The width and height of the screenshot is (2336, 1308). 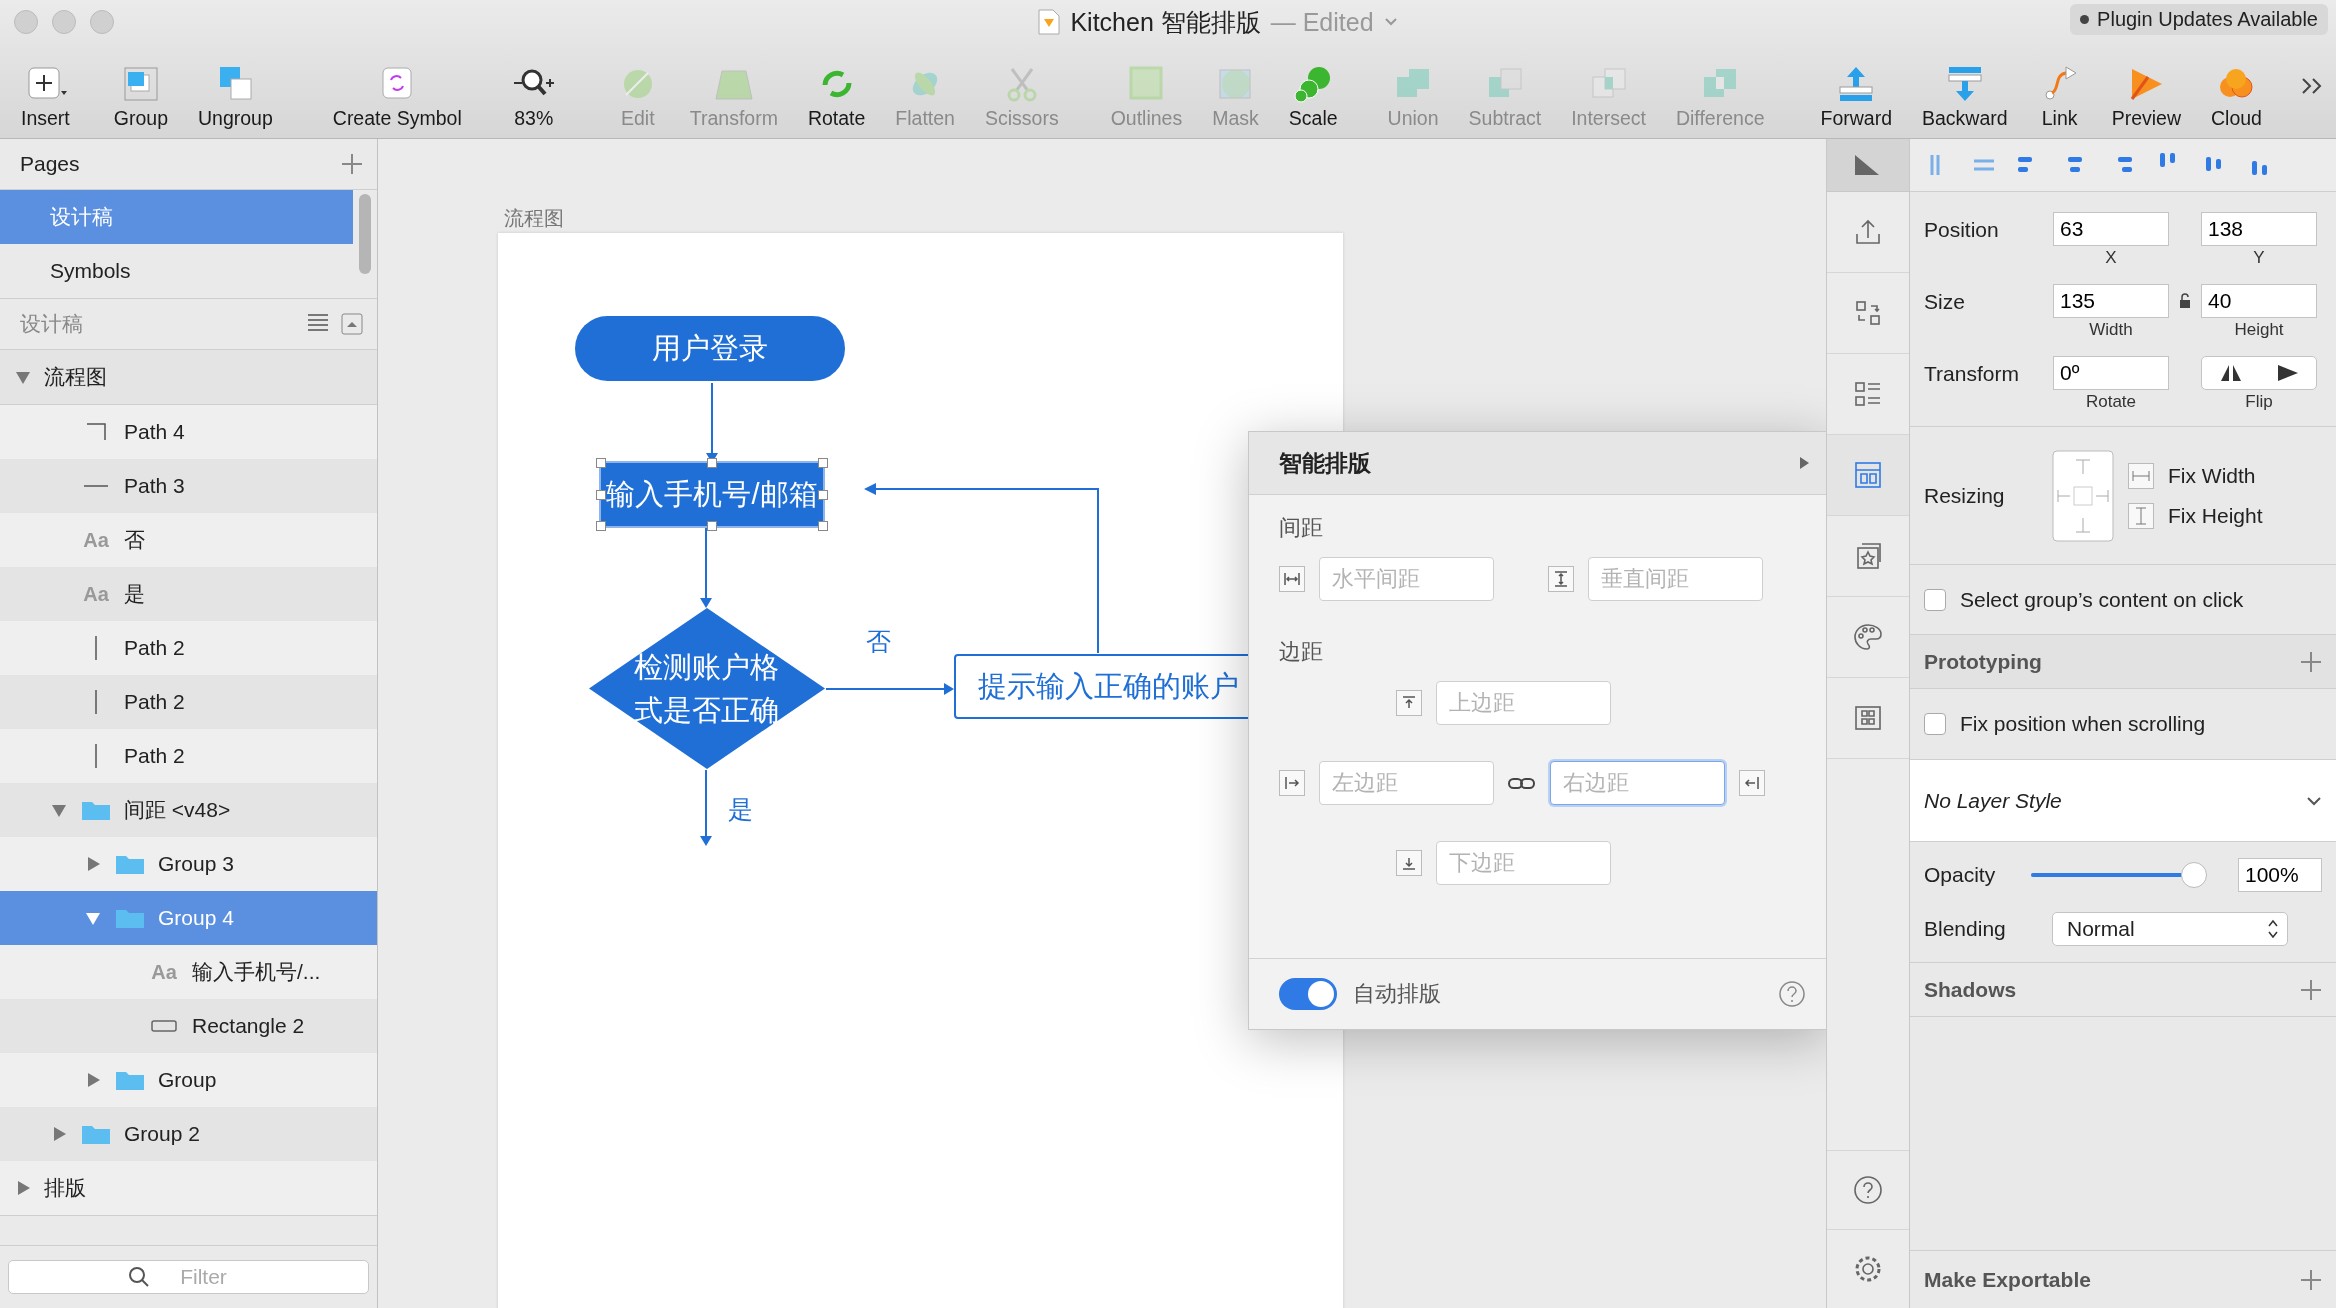 What do you see at coordinates (1804, 463) in the screenshot?
I see `expand-triangle-icon` at bounding box center [1804, 463].